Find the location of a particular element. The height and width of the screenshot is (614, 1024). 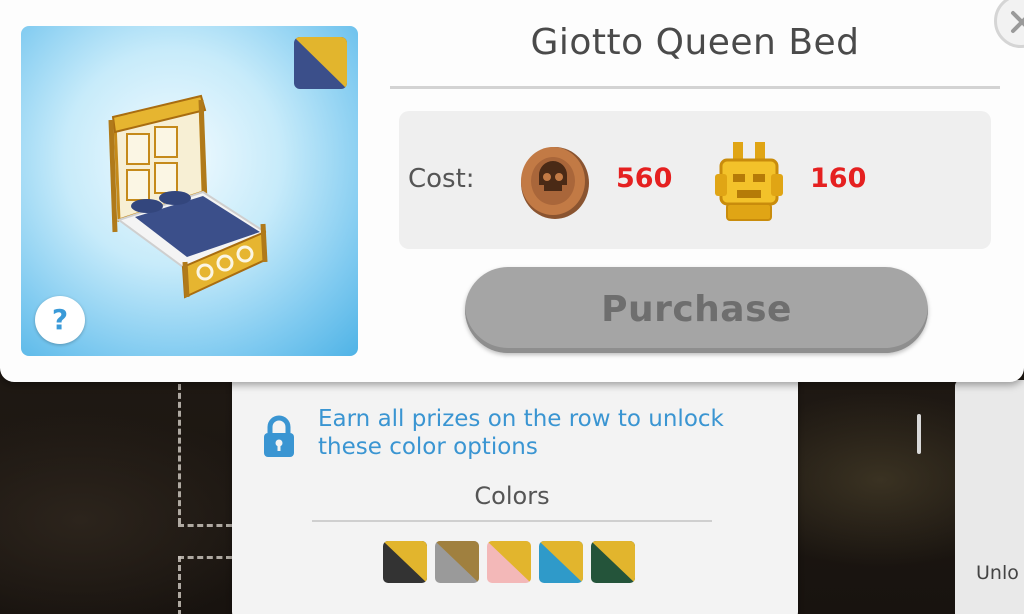

color-swatch-green-gold is located at coordinates (613, 562).